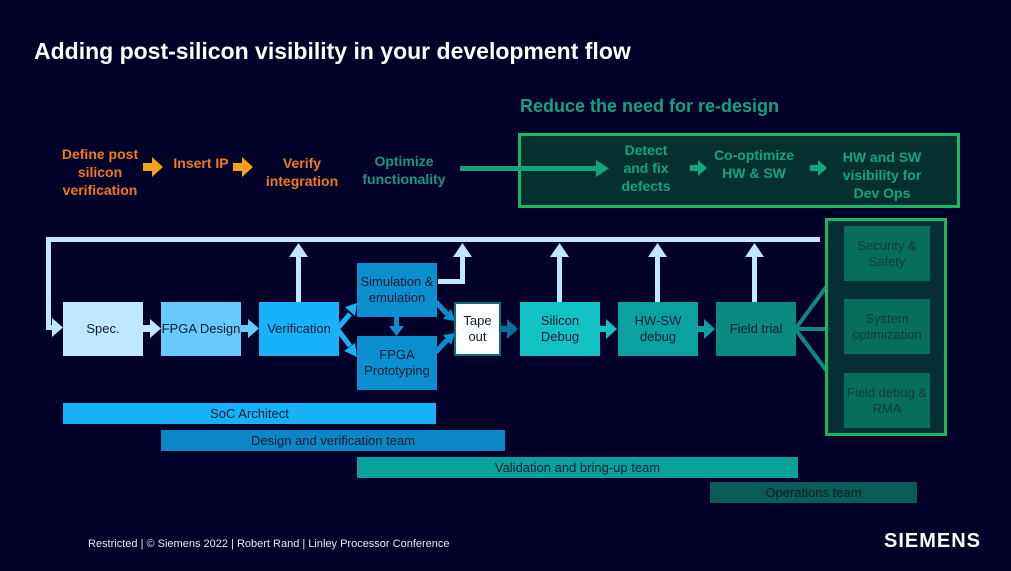 The image size is (1011, 571). Describe the element at coordinates (477, 329) in the screenshot. I see `box-tape-out: Tape out` at that location.